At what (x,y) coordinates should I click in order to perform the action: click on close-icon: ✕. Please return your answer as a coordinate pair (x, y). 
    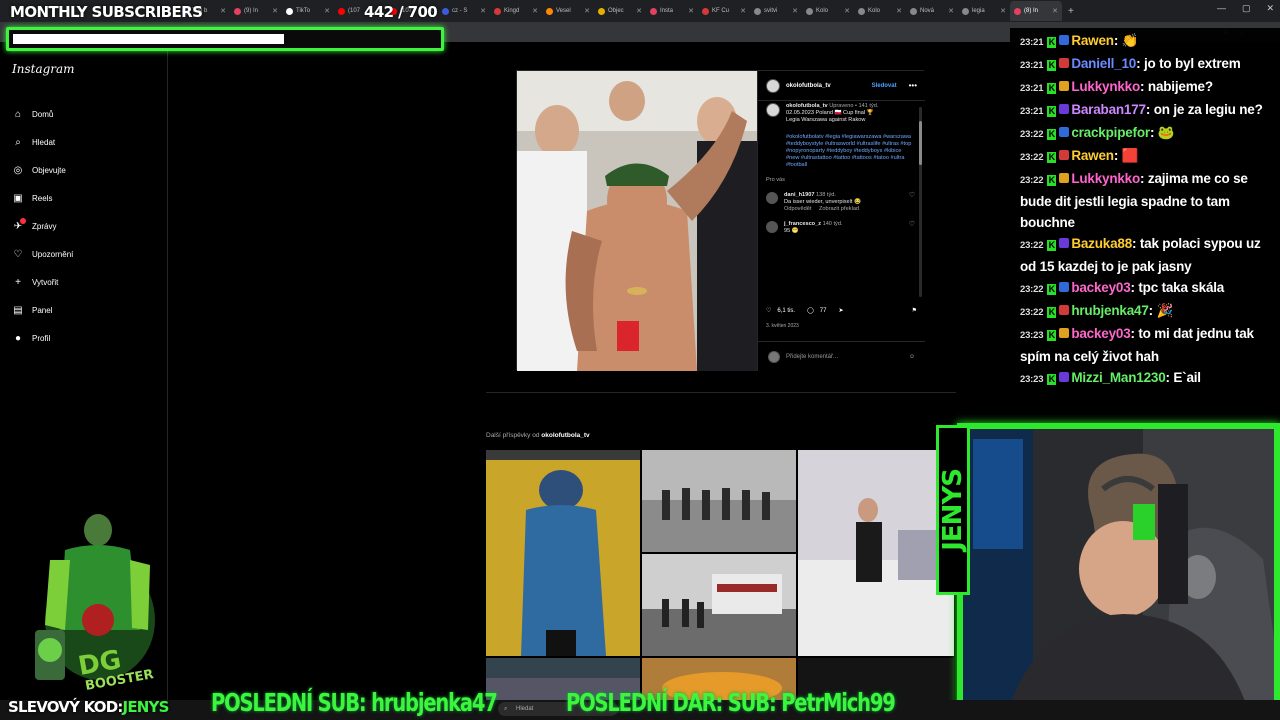
    Looking at the image, I should click on (1270, 8).